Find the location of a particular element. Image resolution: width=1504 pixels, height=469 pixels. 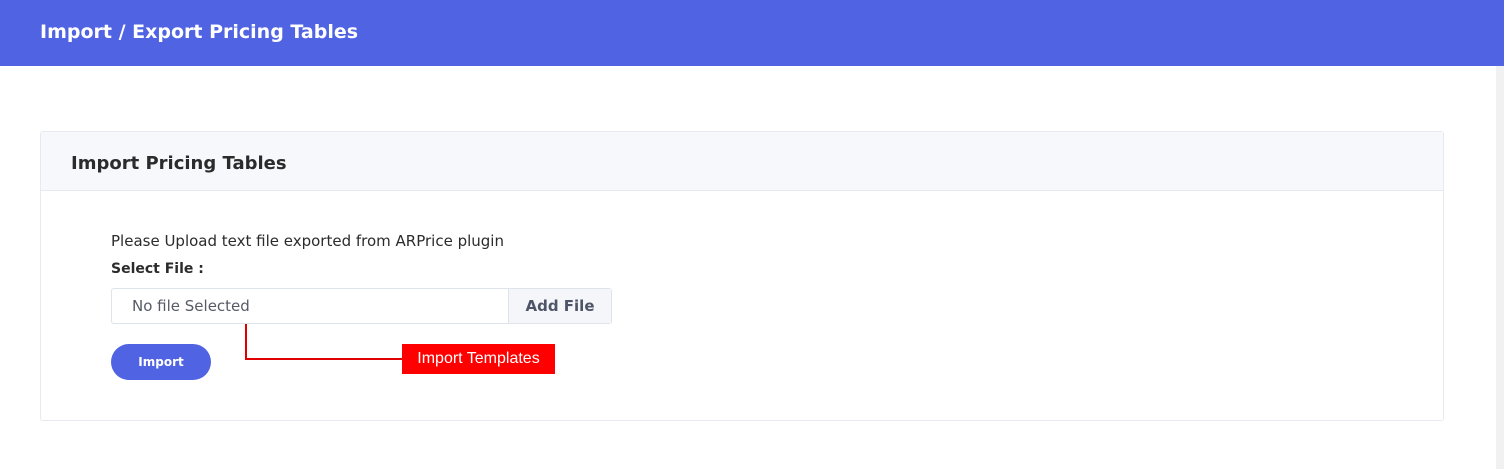

callout-line-horizontal is located at coordinates (324, 359).